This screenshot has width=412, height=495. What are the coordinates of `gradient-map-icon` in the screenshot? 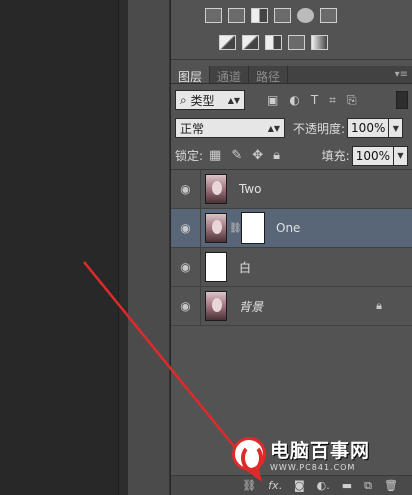 It's located at (319, 42).